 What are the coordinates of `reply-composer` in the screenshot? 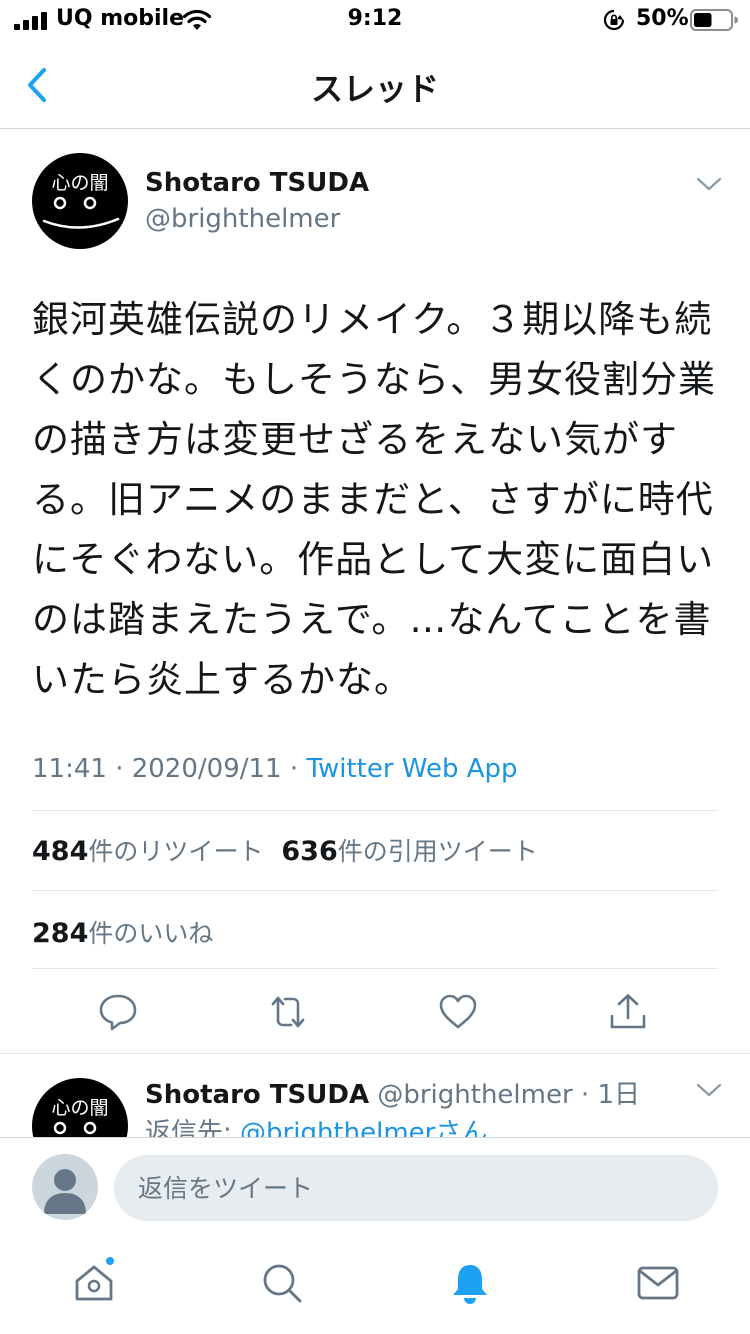 It's located at (375, 1187).